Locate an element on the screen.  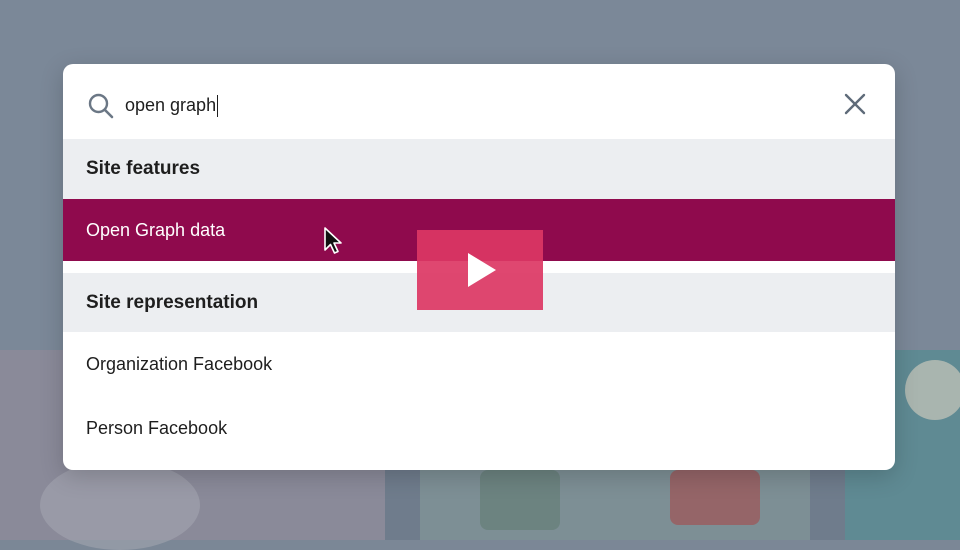
result-item-label: Open Graph data is located at coordinates (156, 230).